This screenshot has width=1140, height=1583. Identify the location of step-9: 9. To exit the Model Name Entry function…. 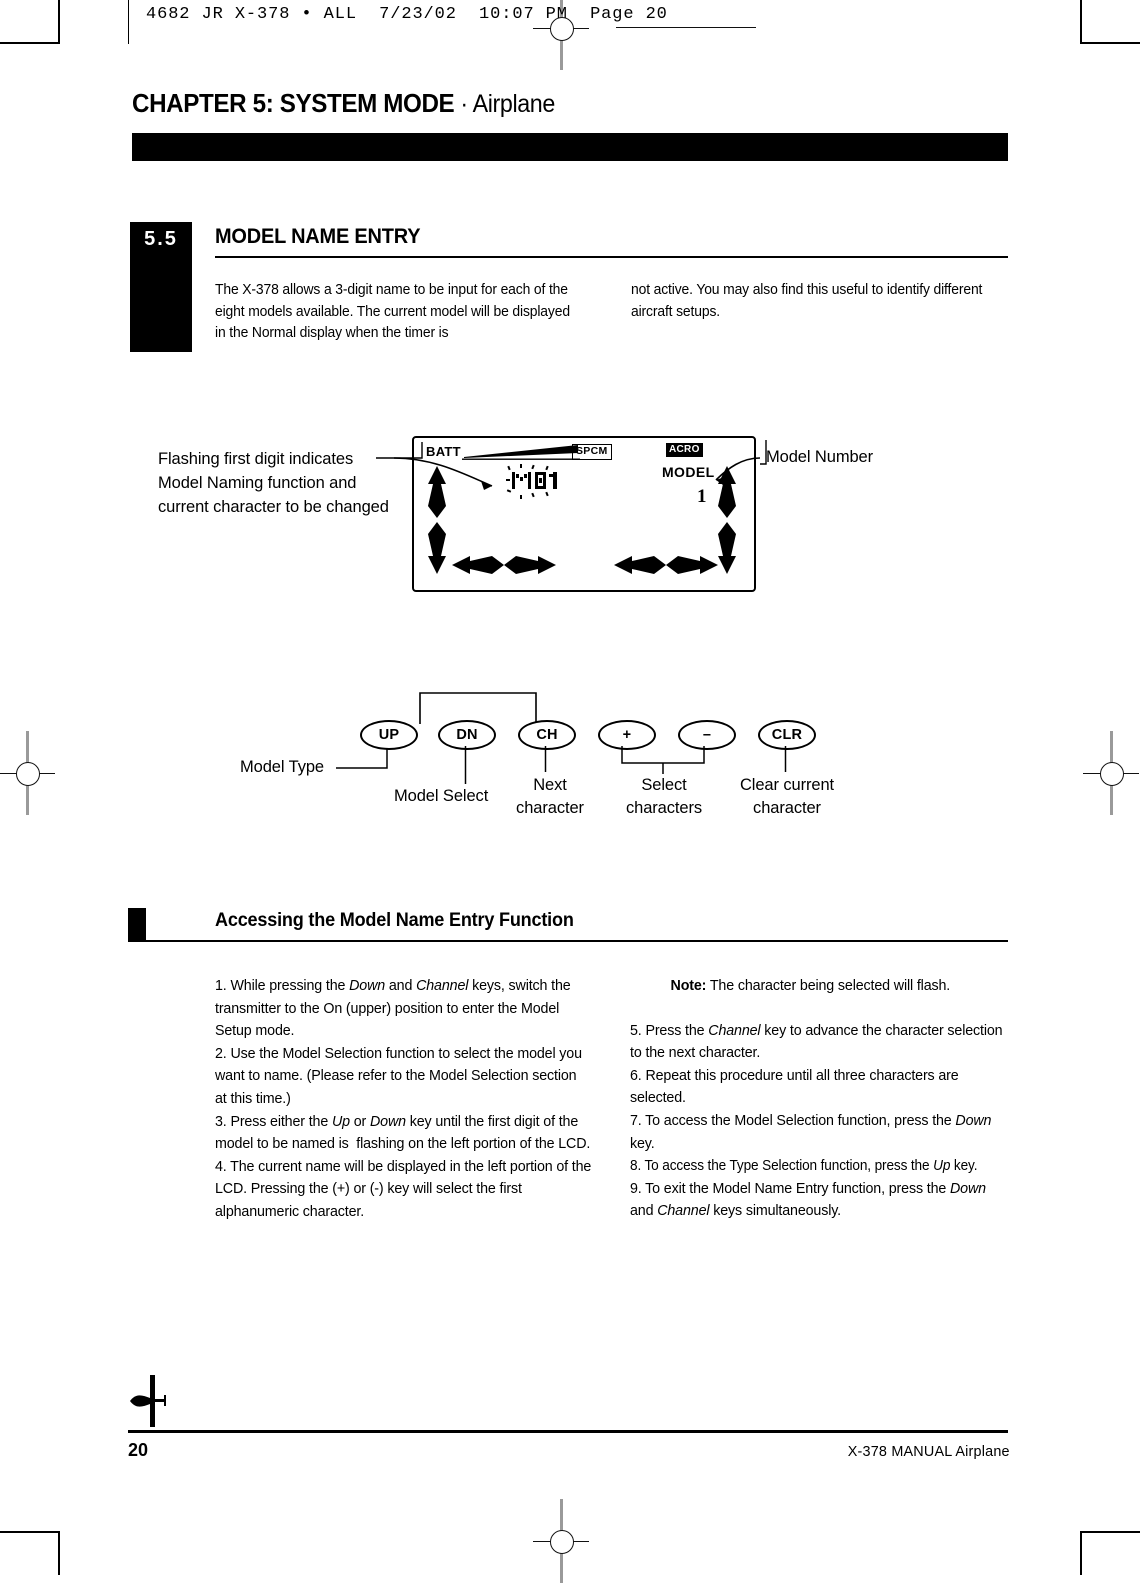
(819, 1200).